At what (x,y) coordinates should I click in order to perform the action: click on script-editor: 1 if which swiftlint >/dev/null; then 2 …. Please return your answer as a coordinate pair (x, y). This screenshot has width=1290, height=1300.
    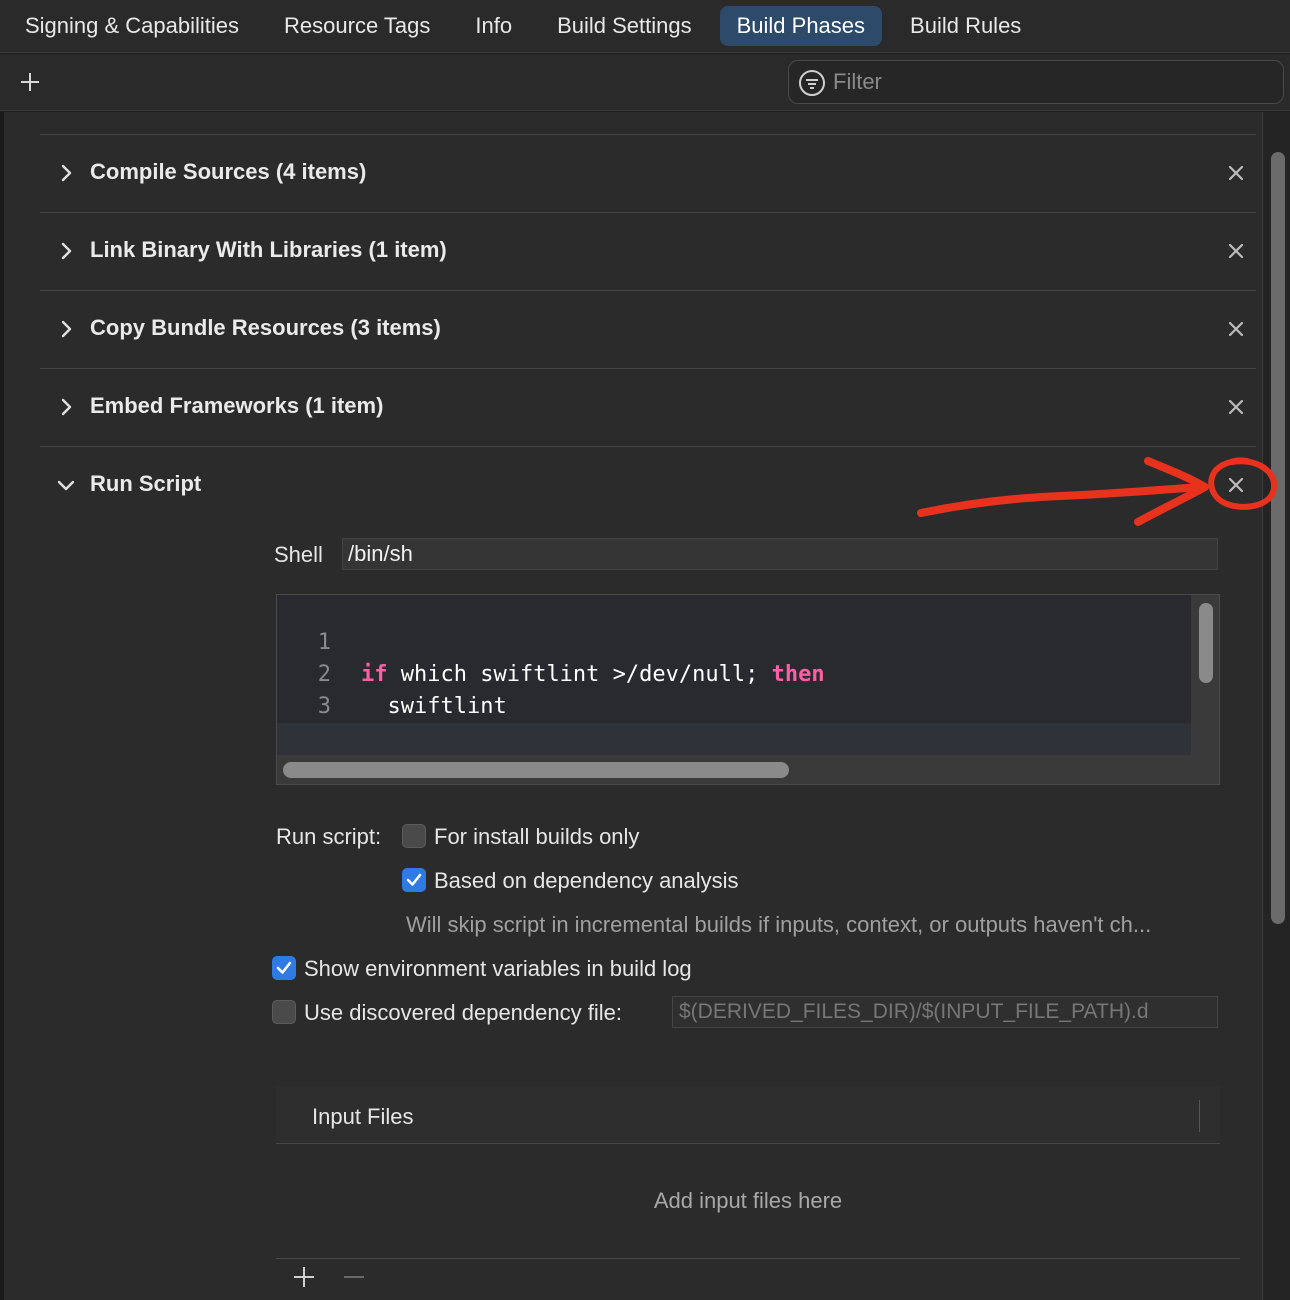
    Looking at the image, I should click on (748, 689).